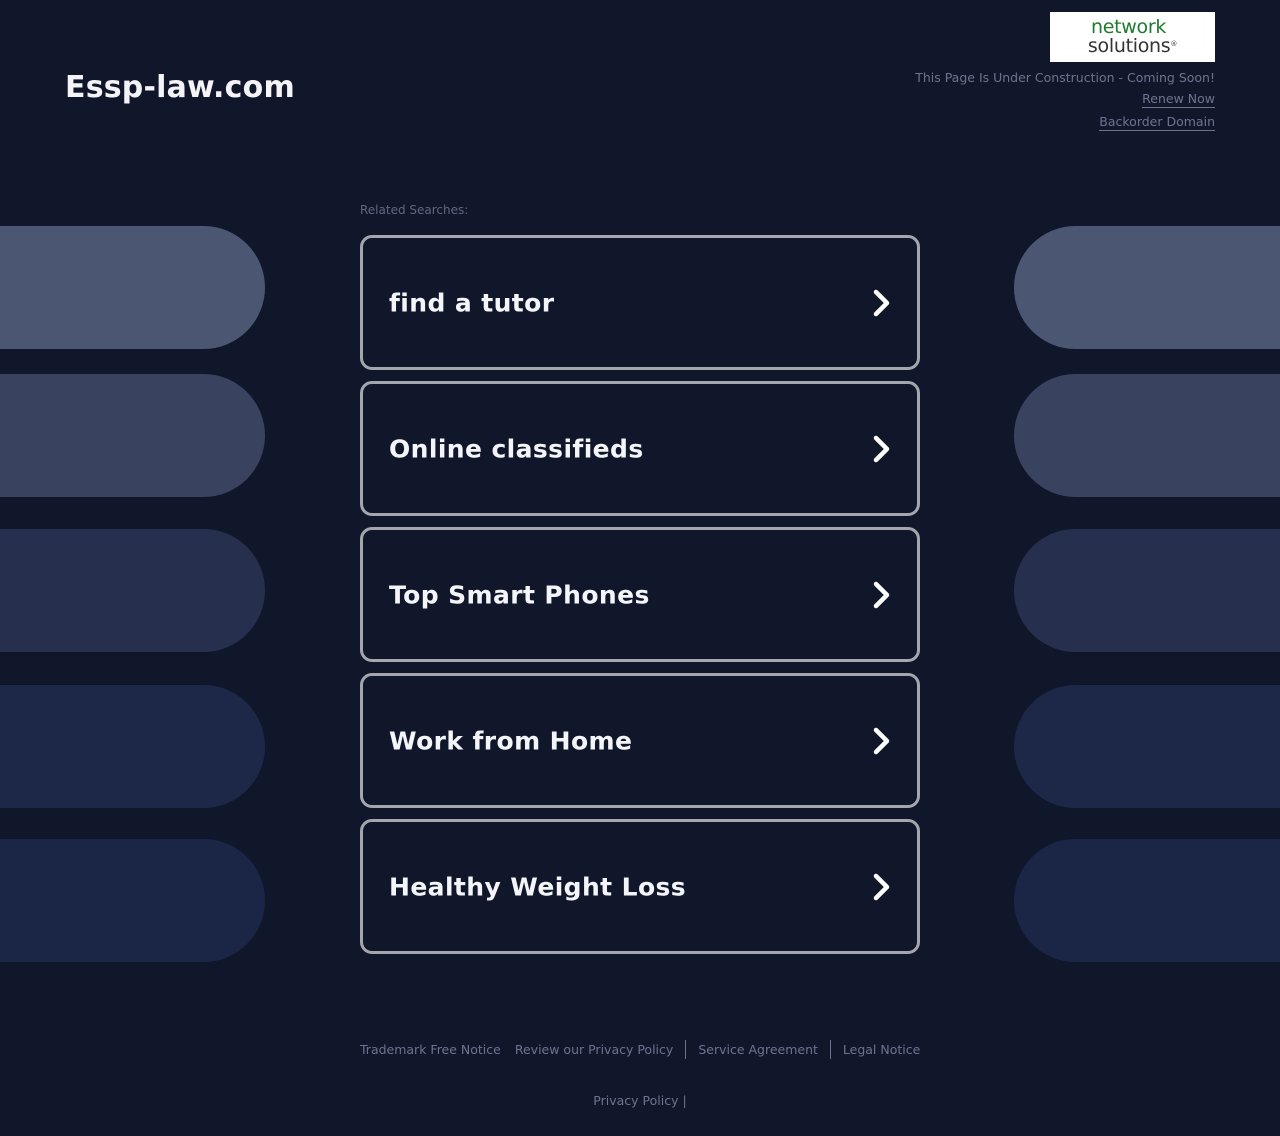 Image resolution: width=1280 pixels, height=1136 pixels. Describe the element at coordinates (881, 1049) in the screenshot. I see `legal-notice-link: Legal Notice` at that location.